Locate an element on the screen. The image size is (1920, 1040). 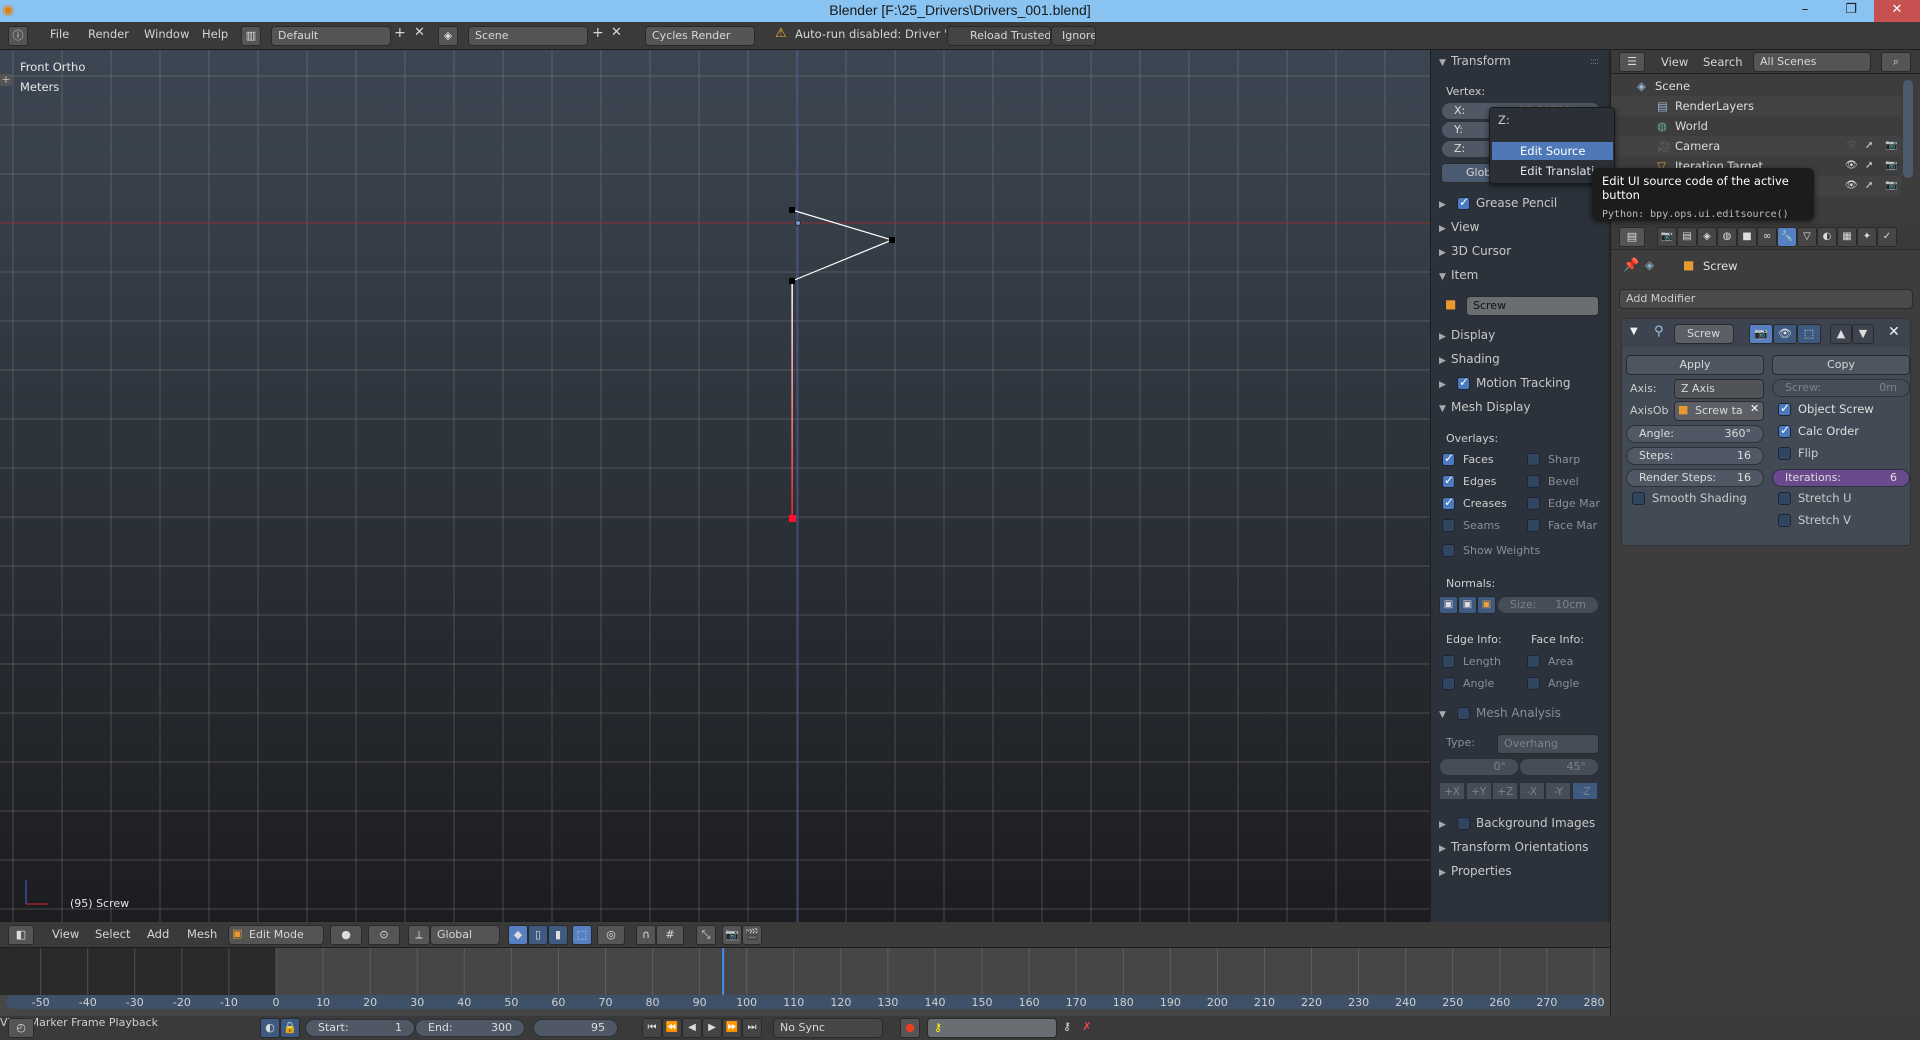
sharp-checkbox is located at coordinates (1533, 459).